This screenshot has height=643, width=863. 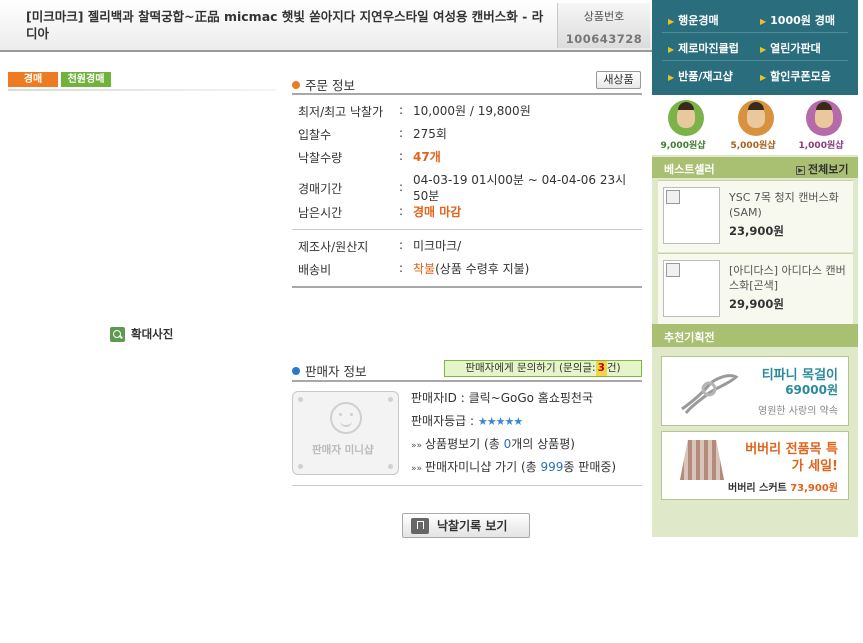 I want to click on seller-id-line: 판매자ID : 클릭~GoGo 홈쇼핑천국, so click(x=513, y=401).